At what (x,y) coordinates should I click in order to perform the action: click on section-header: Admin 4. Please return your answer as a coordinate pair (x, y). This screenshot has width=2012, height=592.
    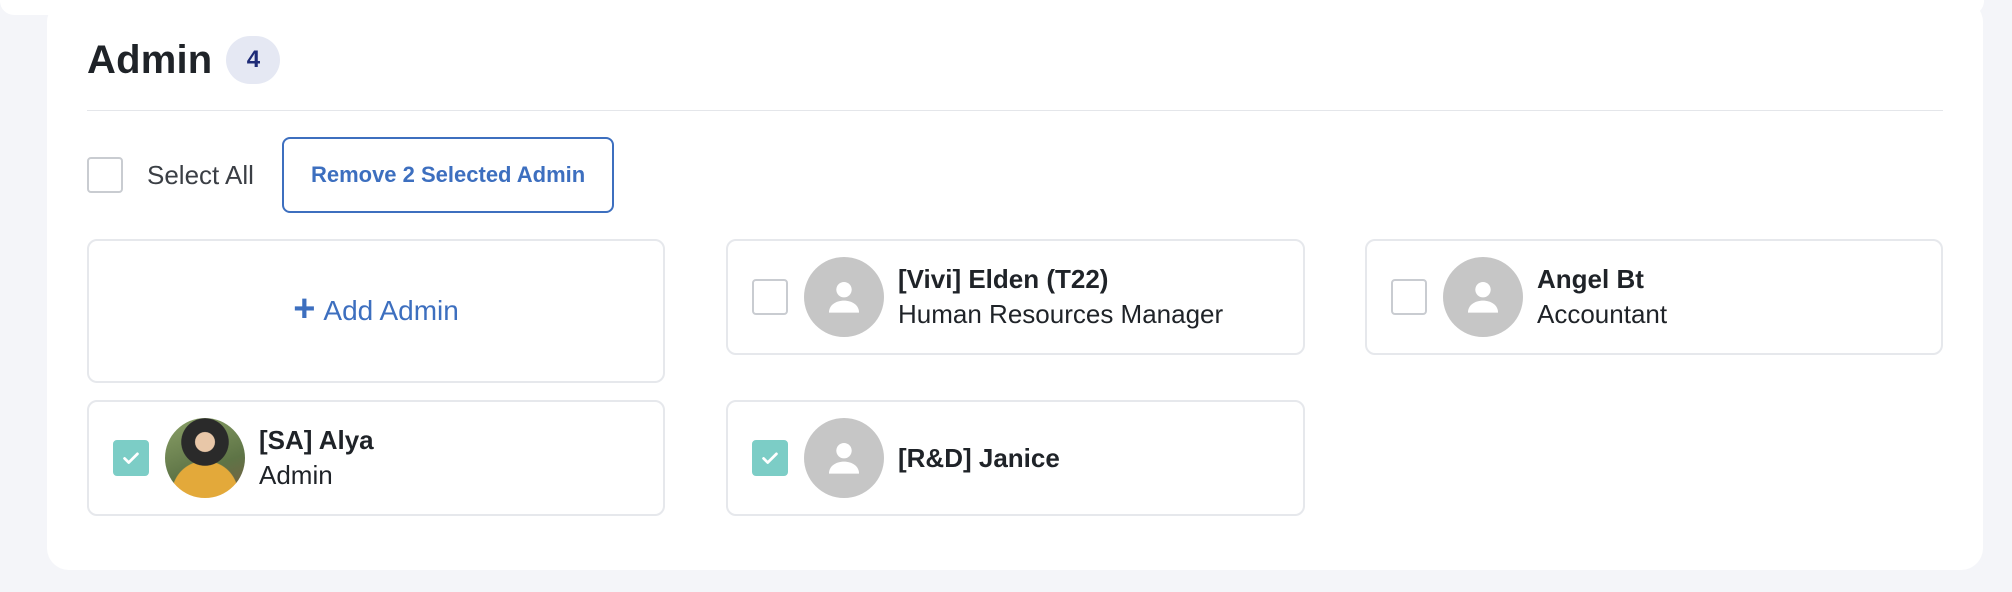
    Looking at the image, I should click on (184, 60).